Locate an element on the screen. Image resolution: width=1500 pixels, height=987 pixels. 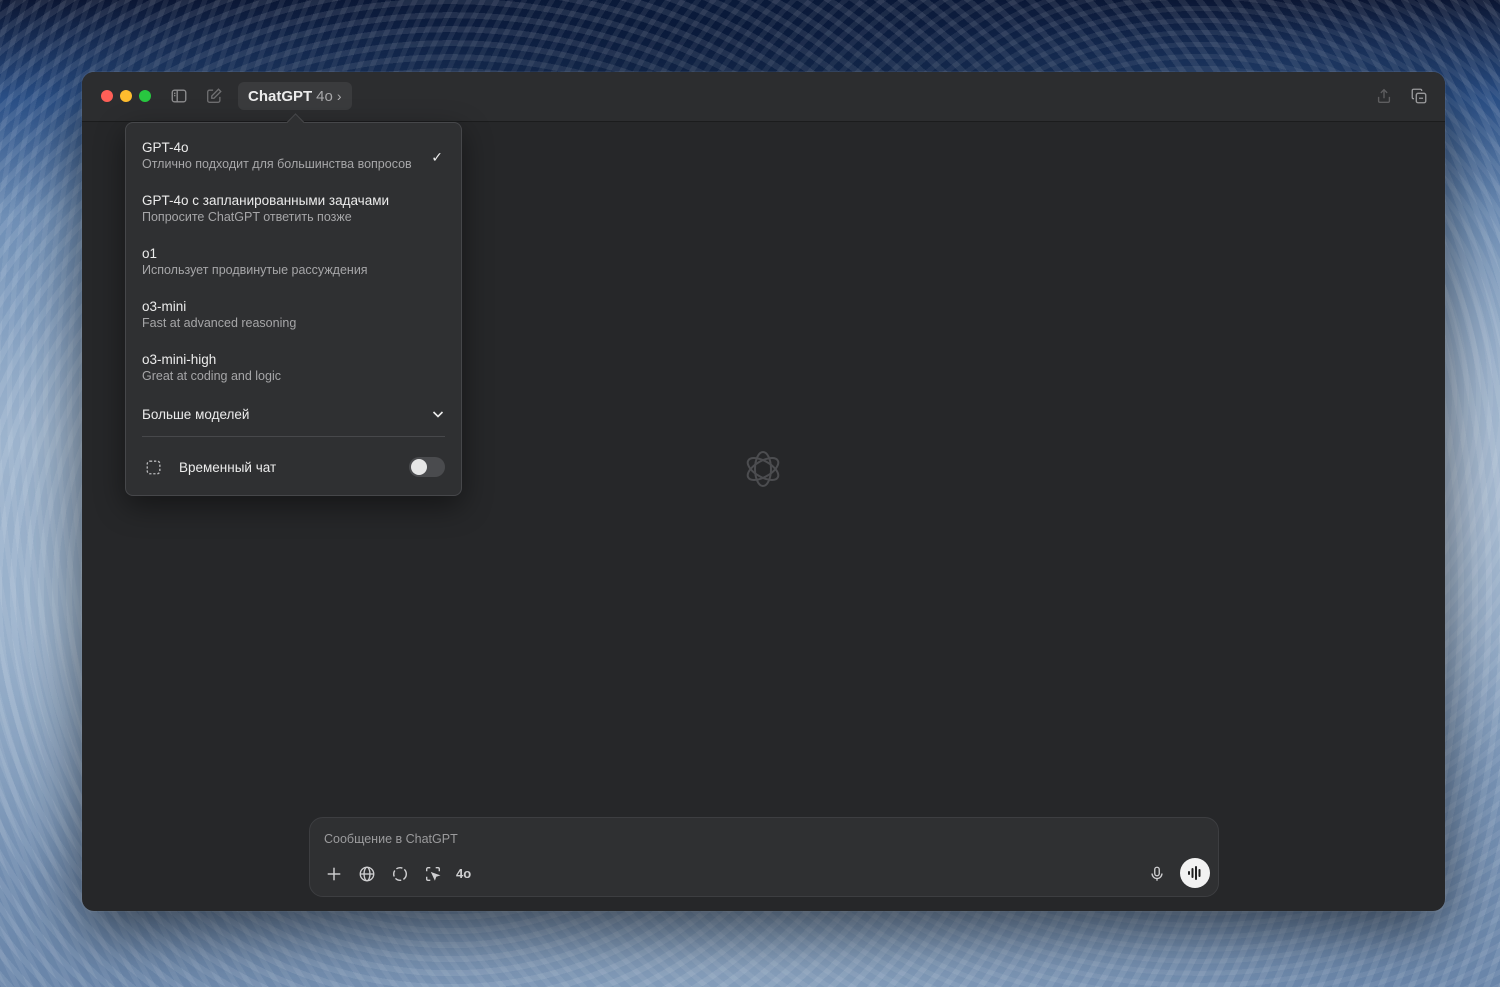
model-option-title: GPT-4o is located at coordinates (165, 147).